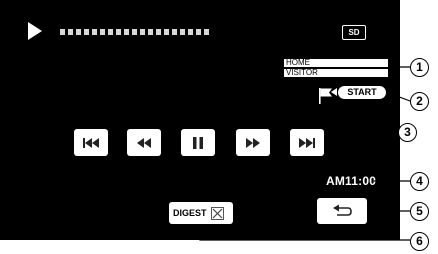 The height and width of the screenshot is (254, 438). I want to click on skip-previous-icon, so click(91, 142).